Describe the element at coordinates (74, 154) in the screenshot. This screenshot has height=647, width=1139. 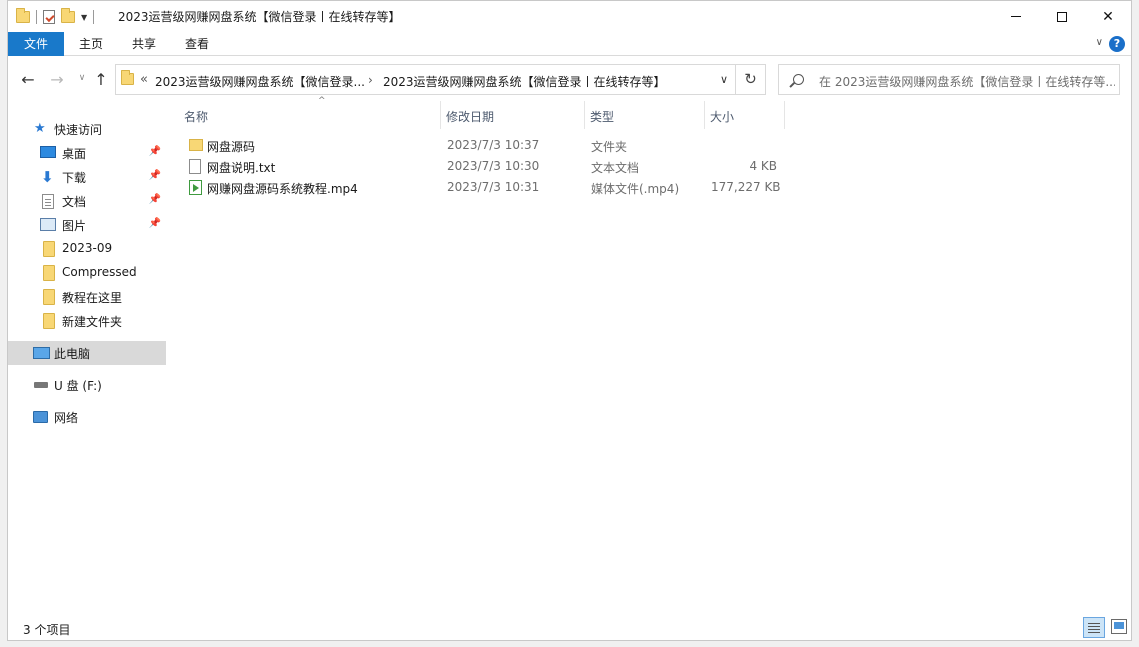
I see `sidebar-item-label: 桌面` at that location.